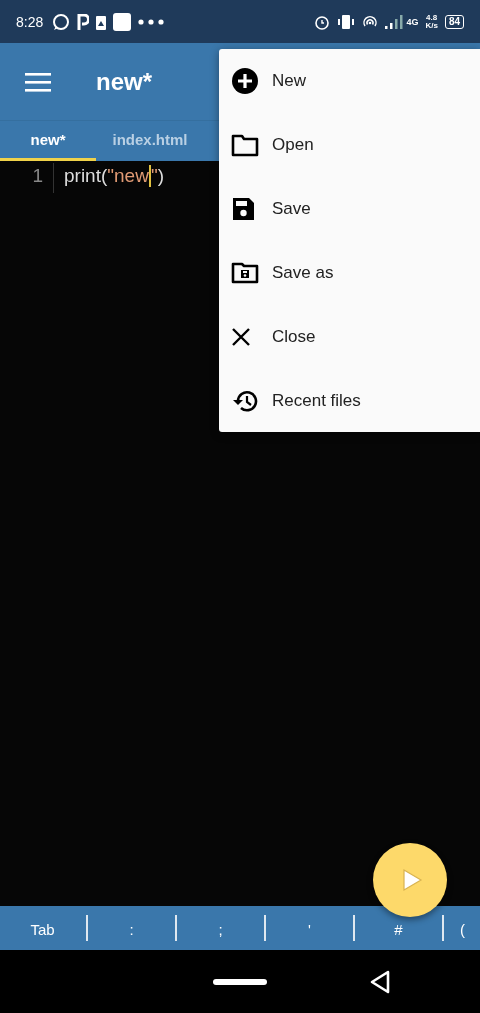 The width and height of the screenshot is (480, 1013). Describe the element at coordinates (432, 17) in the screenshot. I see `speed-value: 4.8` at that location.